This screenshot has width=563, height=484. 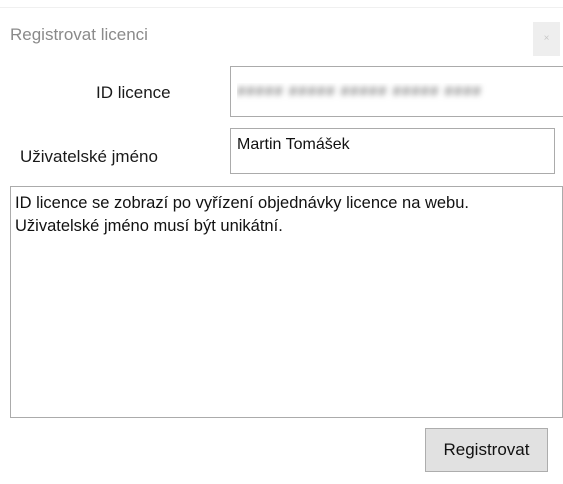 What do you see at coordinates (133, 92) in the screenshot?
I see `license-id-label: ID licence` at bounding box center [133, 92].